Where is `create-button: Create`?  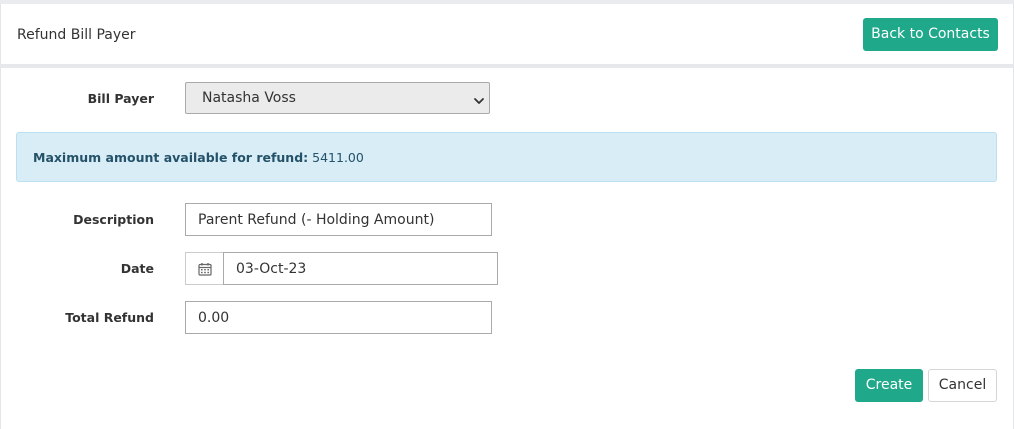
create-button: Create is located at coordinates (889, 385).